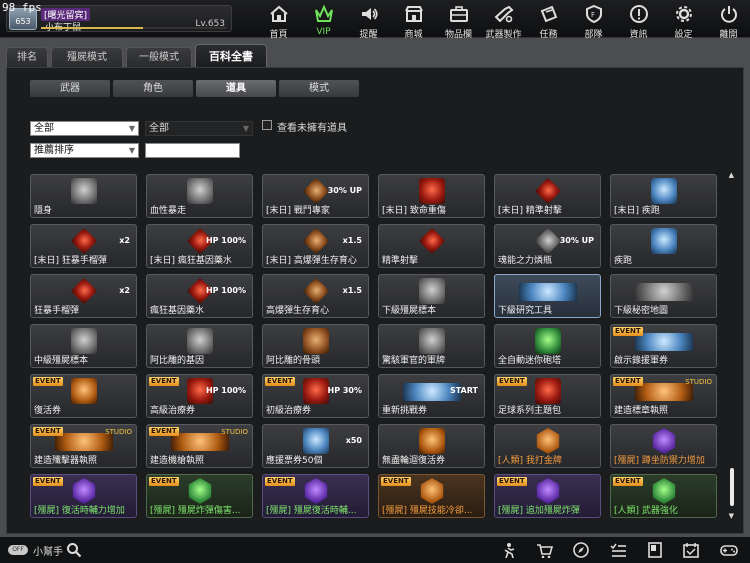 The height and width of the screenshot is (563, 750). Describe the element at coordinates (199, 296) in the screenshot. I see `item-card: HP 100% 瘋狂基因藥水` at that location.